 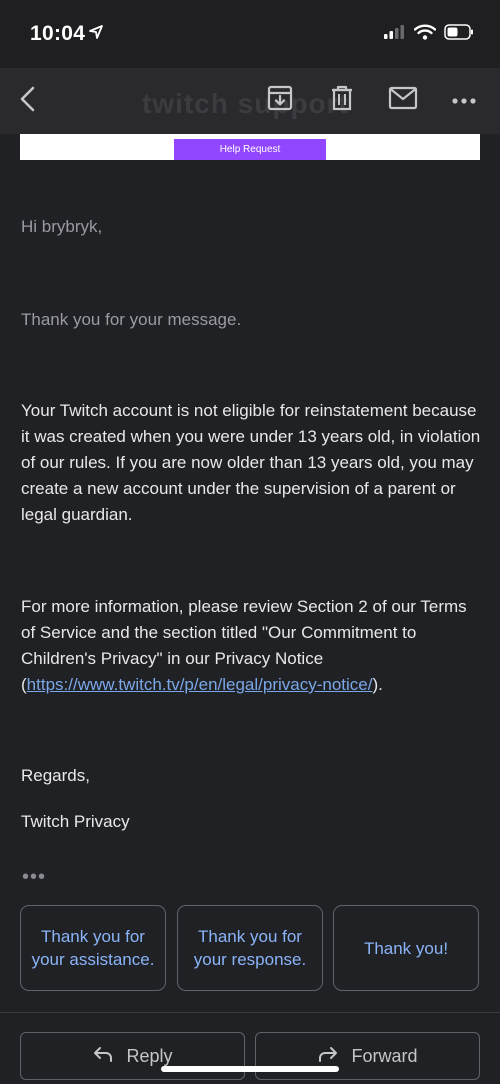 What do you see at coordinates (342, 100) in the screenshot?
I see `delete-icon` at bounding box center [342, 100].